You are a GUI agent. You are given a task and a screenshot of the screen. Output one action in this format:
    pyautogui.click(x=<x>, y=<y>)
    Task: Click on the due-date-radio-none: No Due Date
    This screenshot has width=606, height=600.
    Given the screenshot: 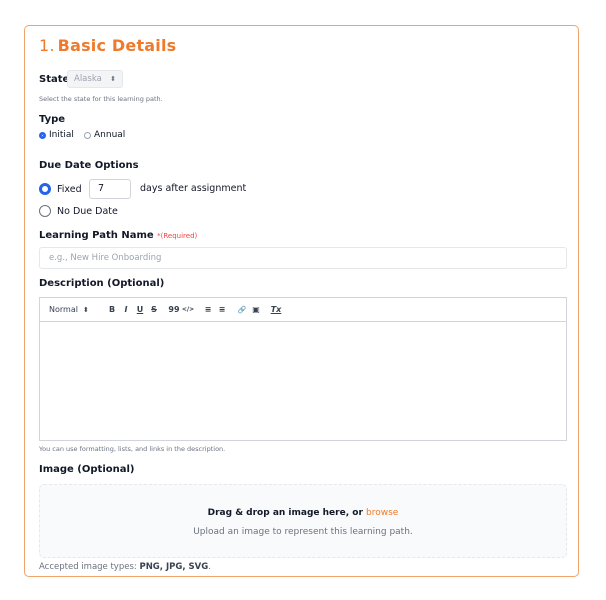 What is the action you would take?
    pyautogui.click(x=78, y=211)
    